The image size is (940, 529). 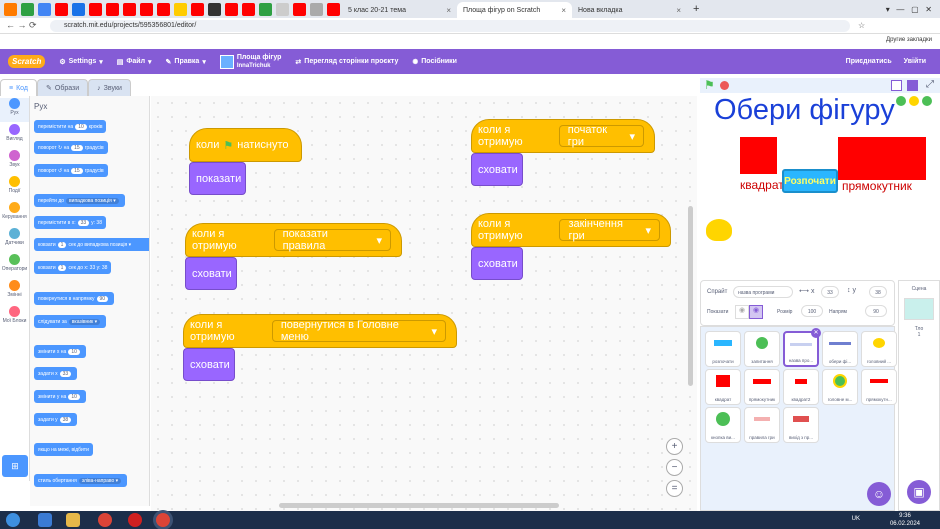 What do you see at coordinates (109, 87) in the screenshot?
I see `tab-sounds: ♪ Звуки` at bounding box center [109, 87].